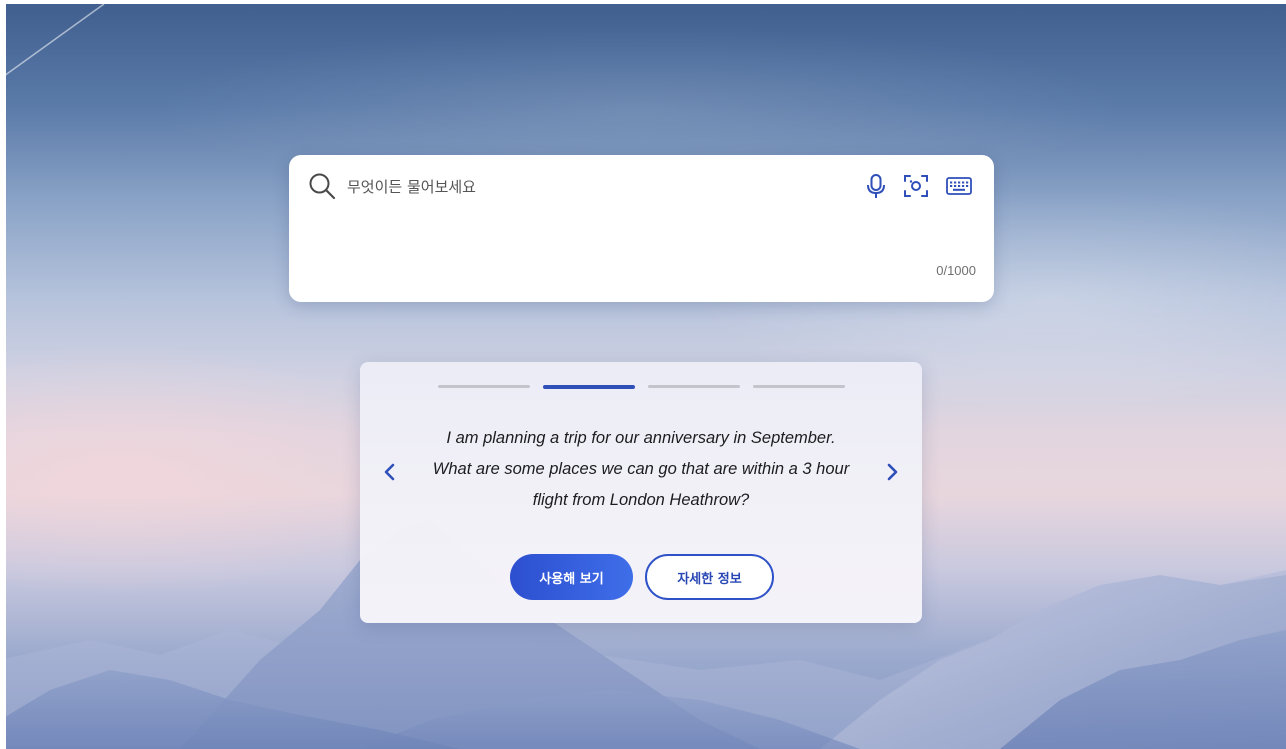 This screenshot has height=749, width=1286. I want to click on search-box: 0/1000, so click(641, 228).